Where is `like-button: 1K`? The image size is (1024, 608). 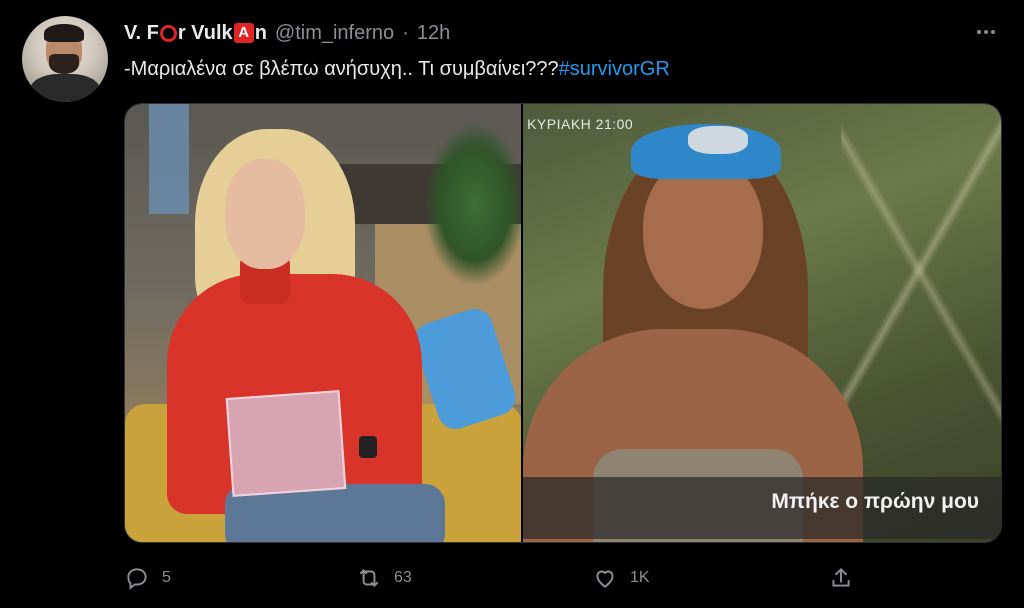 like-button: 1K is located at coordinates (621, 578).